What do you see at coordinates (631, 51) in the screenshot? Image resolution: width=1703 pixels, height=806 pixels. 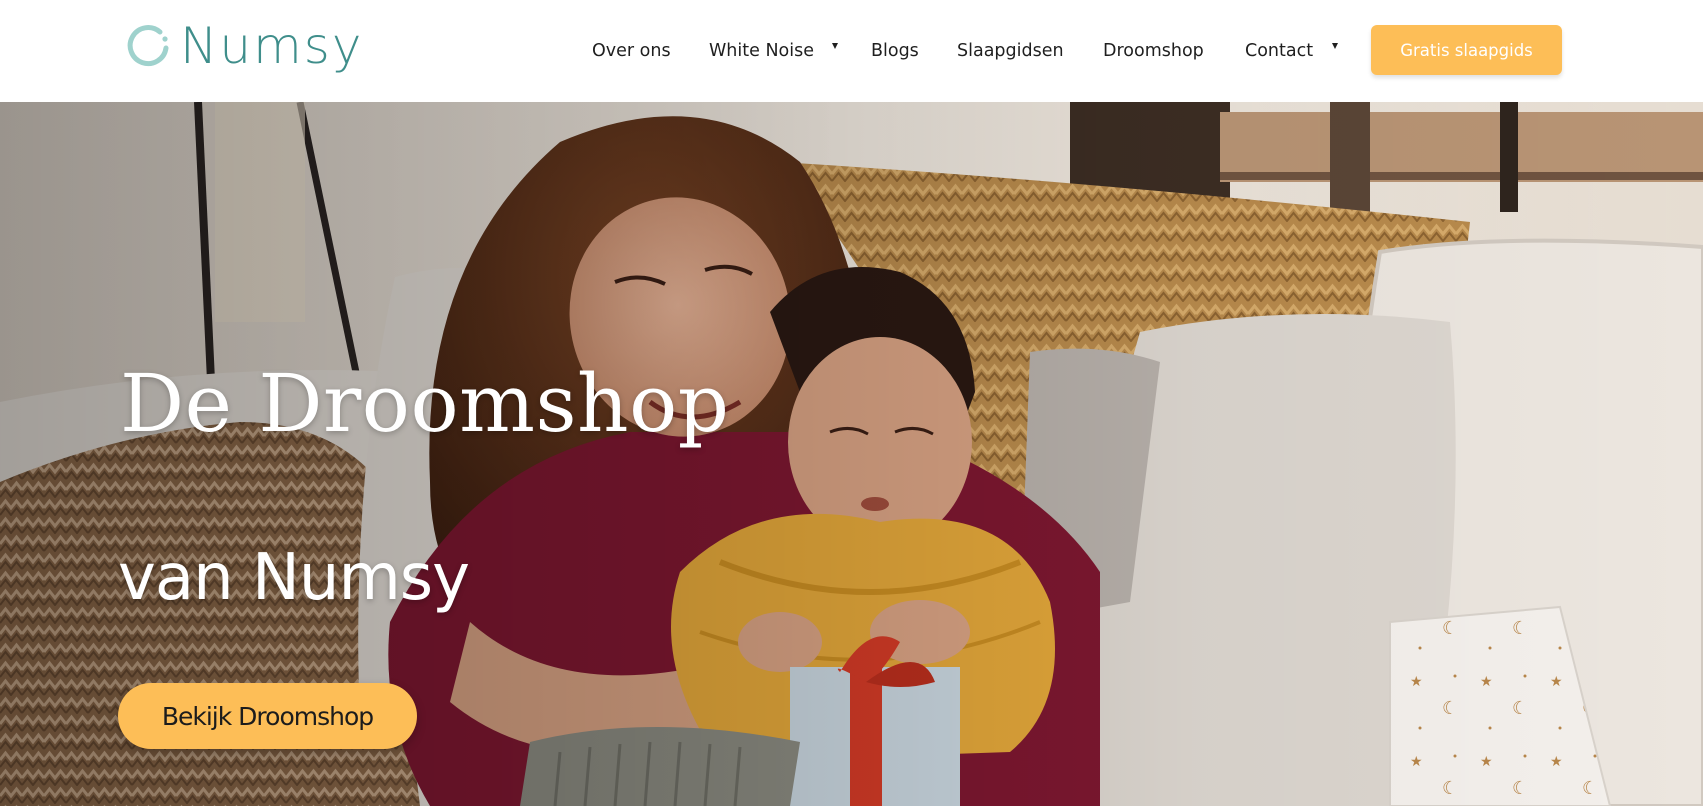 I see `nav-item-over-ons: Over ons` at bounding box center [631, 51].